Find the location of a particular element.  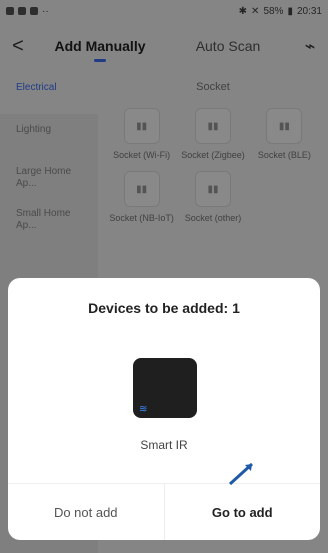

pointer-arrow-icon is located at coordinates (241, 474).